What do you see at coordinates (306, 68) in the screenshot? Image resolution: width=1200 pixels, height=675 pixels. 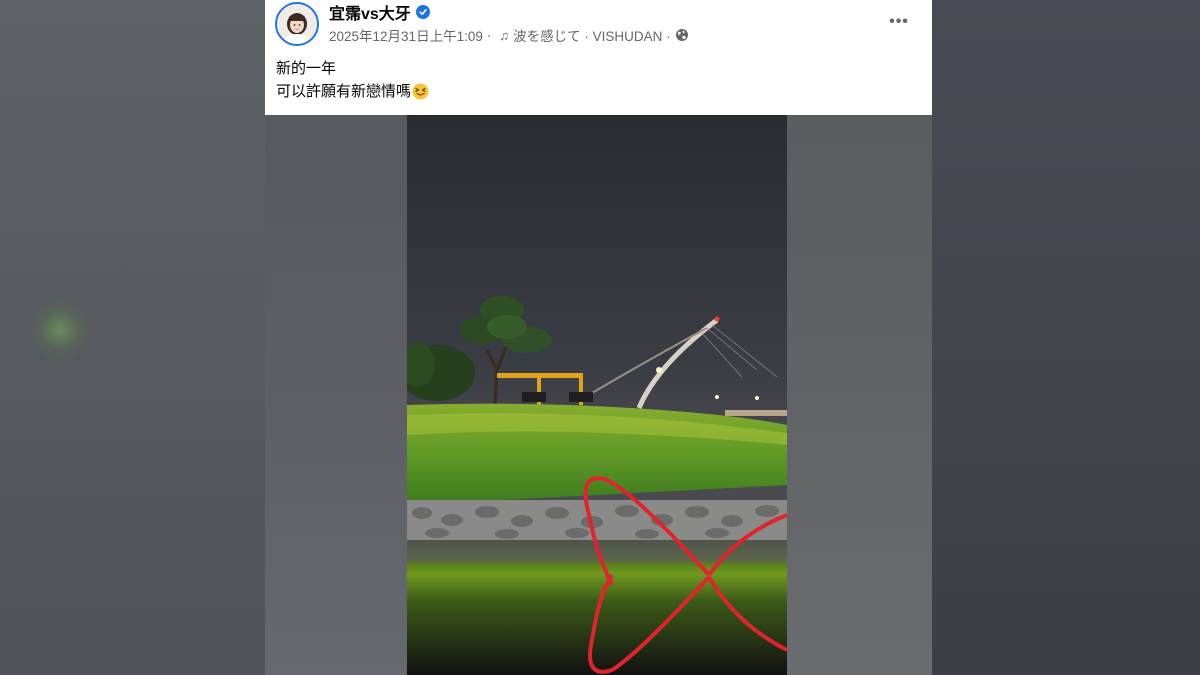 I see `caption-line-1: 新的一年` at bounding box center [306, 68].